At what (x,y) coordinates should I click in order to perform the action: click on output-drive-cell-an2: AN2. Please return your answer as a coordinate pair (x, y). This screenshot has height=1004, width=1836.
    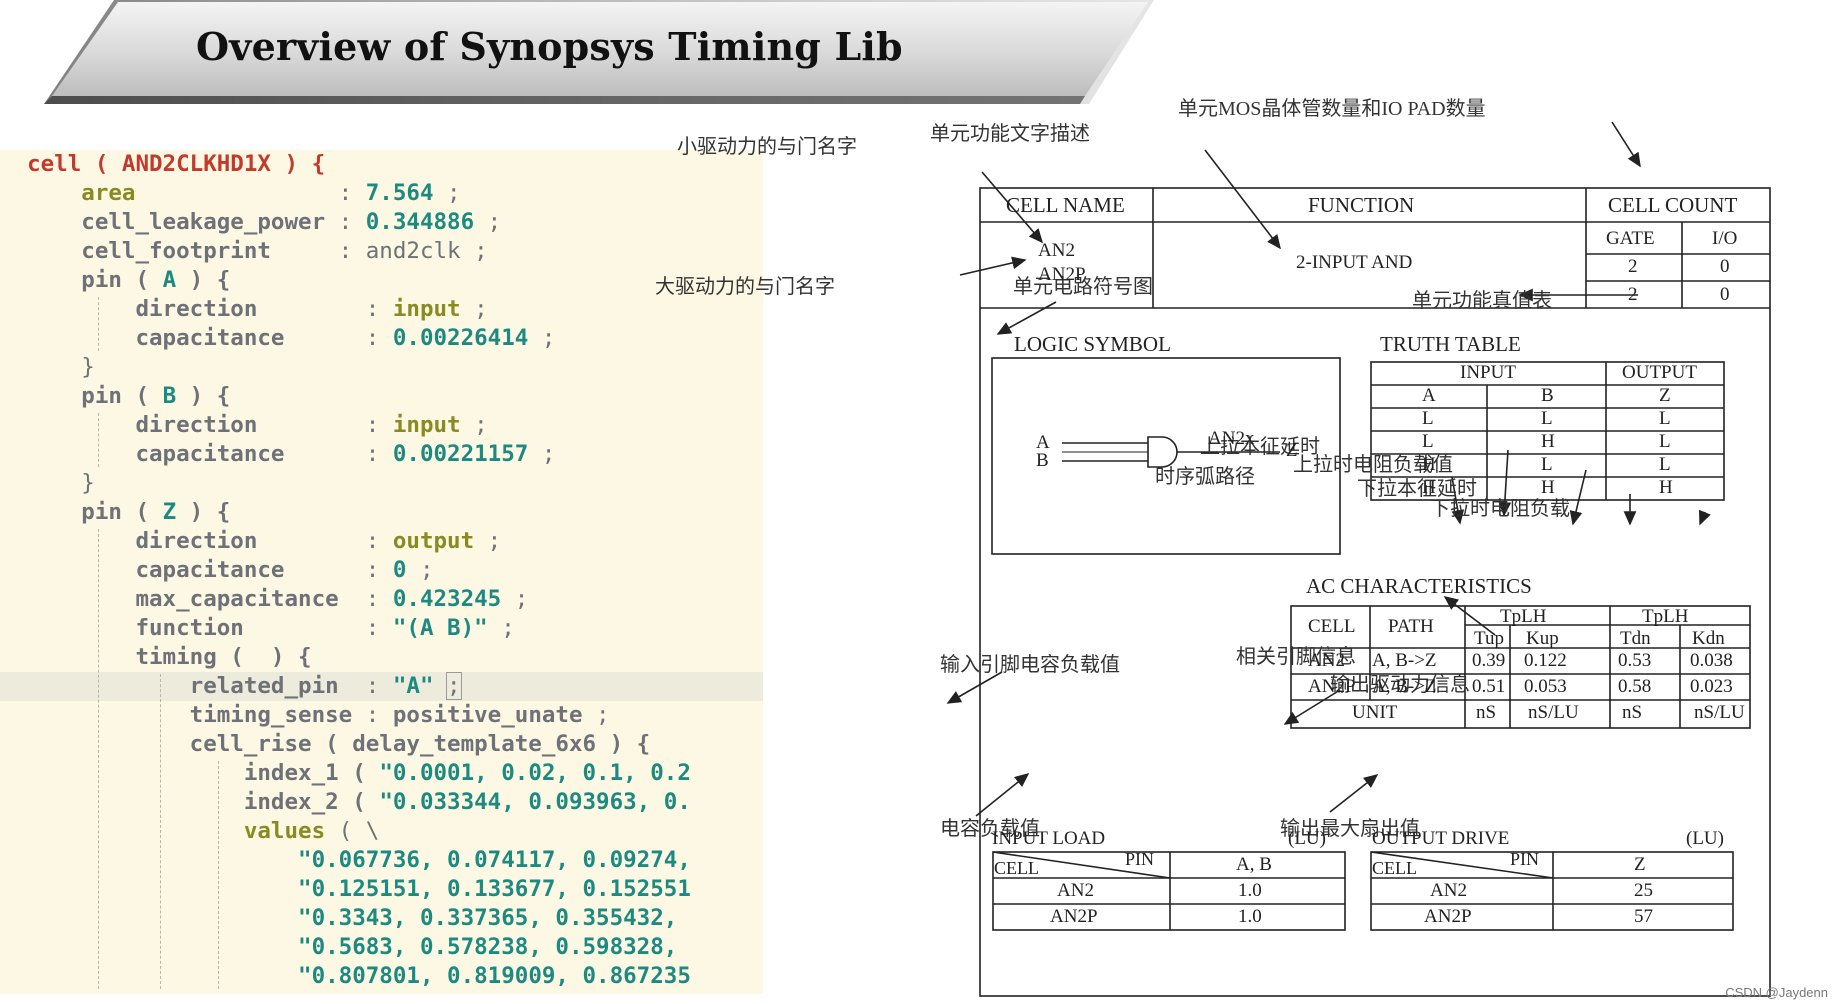
    Looking at the image, I should click on (1448, 890).